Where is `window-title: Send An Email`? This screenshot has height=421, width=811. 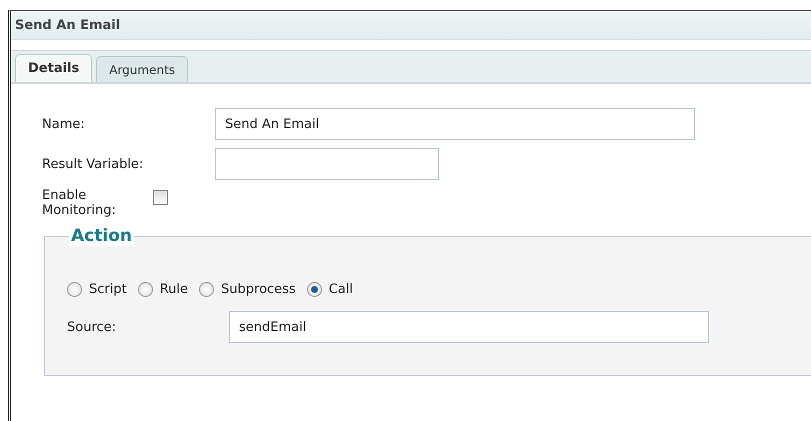 window-title: Send An Email is located at coordinates (411, 25).